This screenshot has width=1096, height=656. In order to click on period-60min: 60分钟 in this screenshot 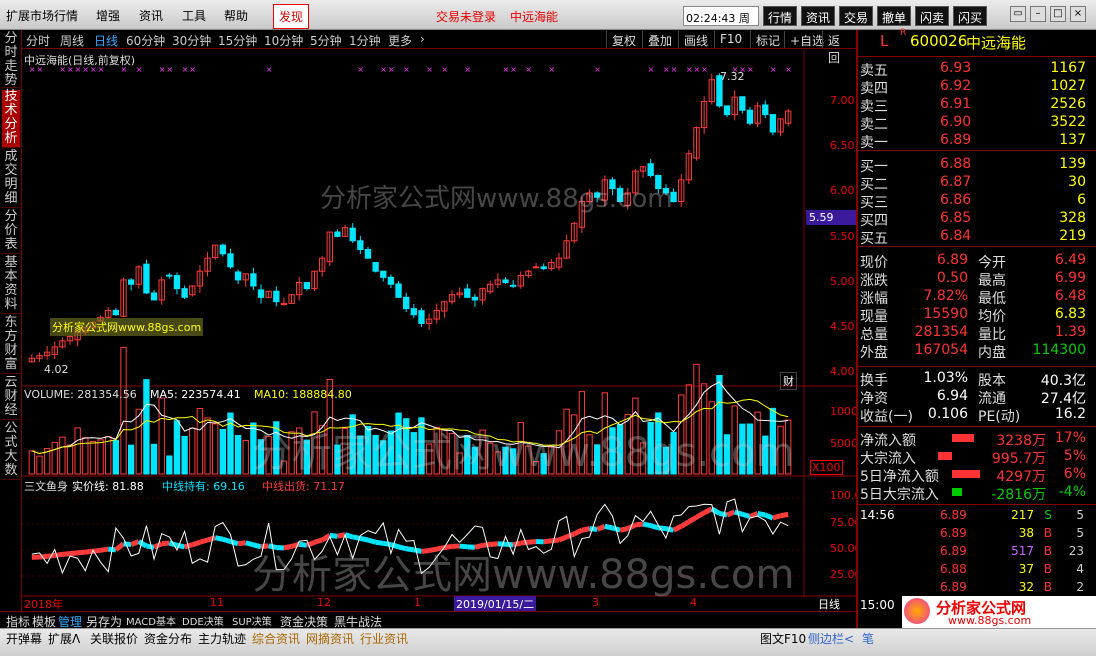, I will do `click(145, 40)`.